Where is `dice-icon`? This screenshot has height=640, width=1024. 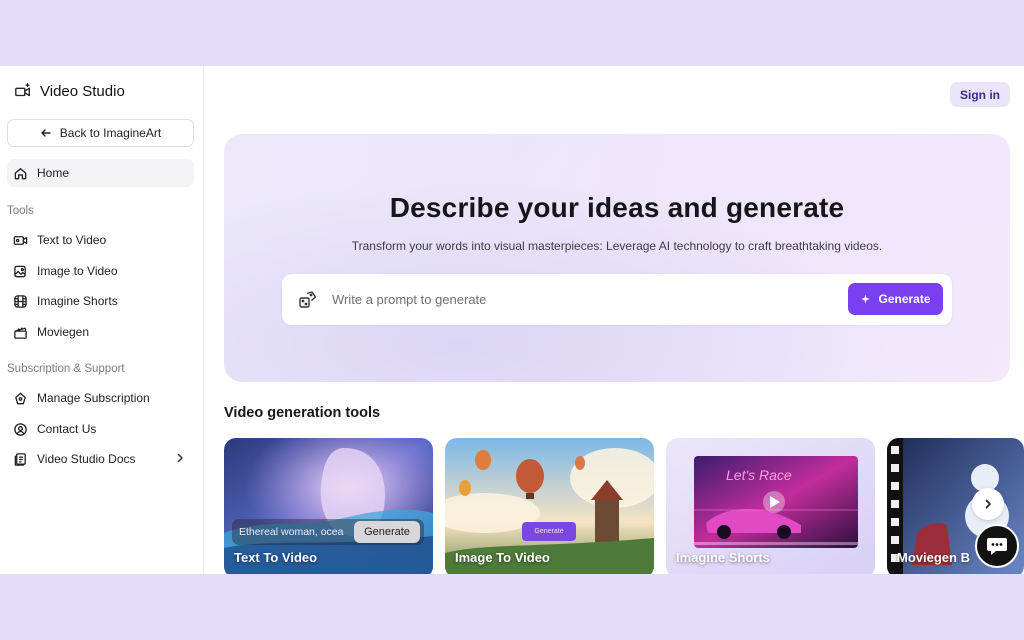
dice-icon is located at coordinates (308, 300).